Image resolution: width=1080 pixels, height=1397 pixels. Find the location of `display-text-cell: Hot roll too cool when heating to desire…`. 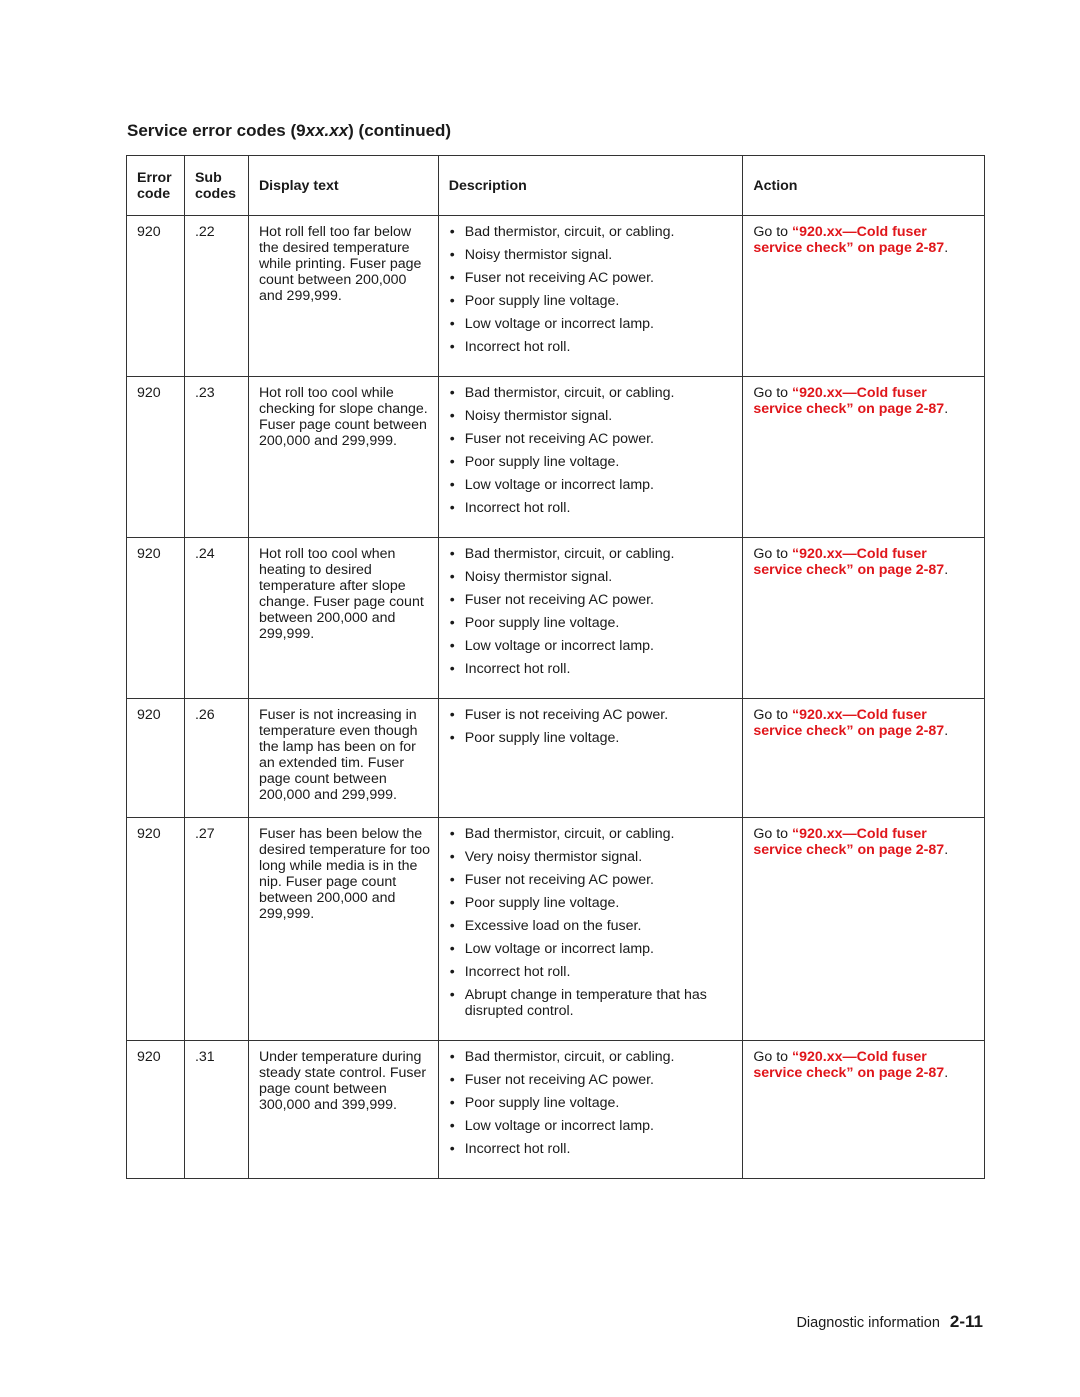

display-text-cell: Hot roll too cool when heating to desire… is located at coordinates (343, 618).